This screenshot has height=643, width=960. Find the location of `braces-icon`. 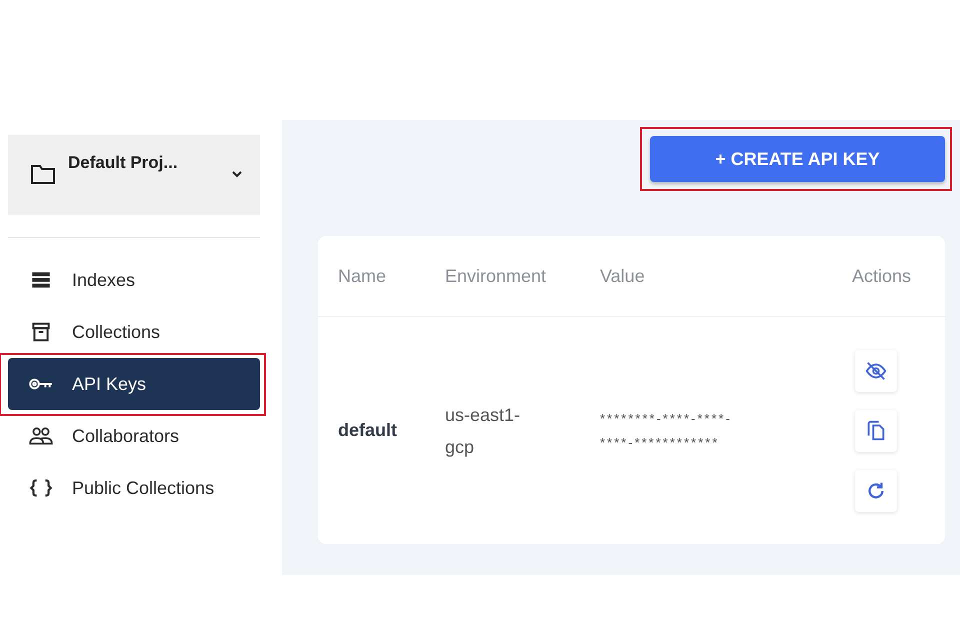

braces-icon is located at coordinates (41, 488).